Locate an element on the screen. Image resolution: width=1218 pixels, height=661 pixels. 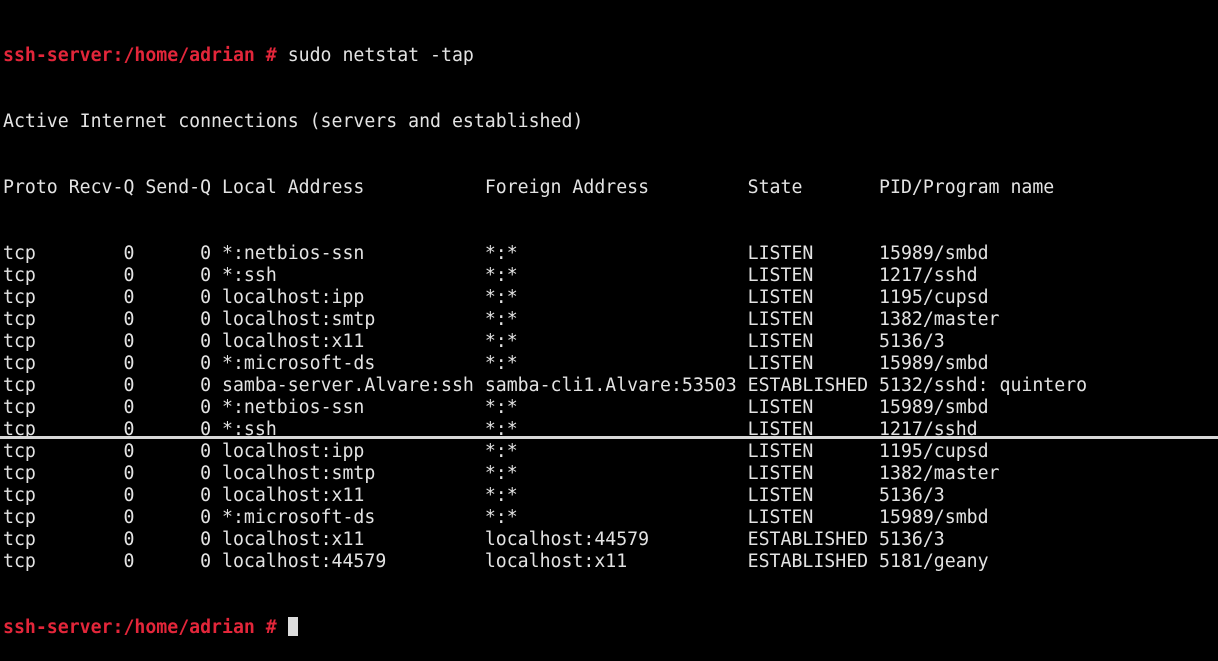
local-address-cell: localhost:44579 is located at coordinates (348, 561).